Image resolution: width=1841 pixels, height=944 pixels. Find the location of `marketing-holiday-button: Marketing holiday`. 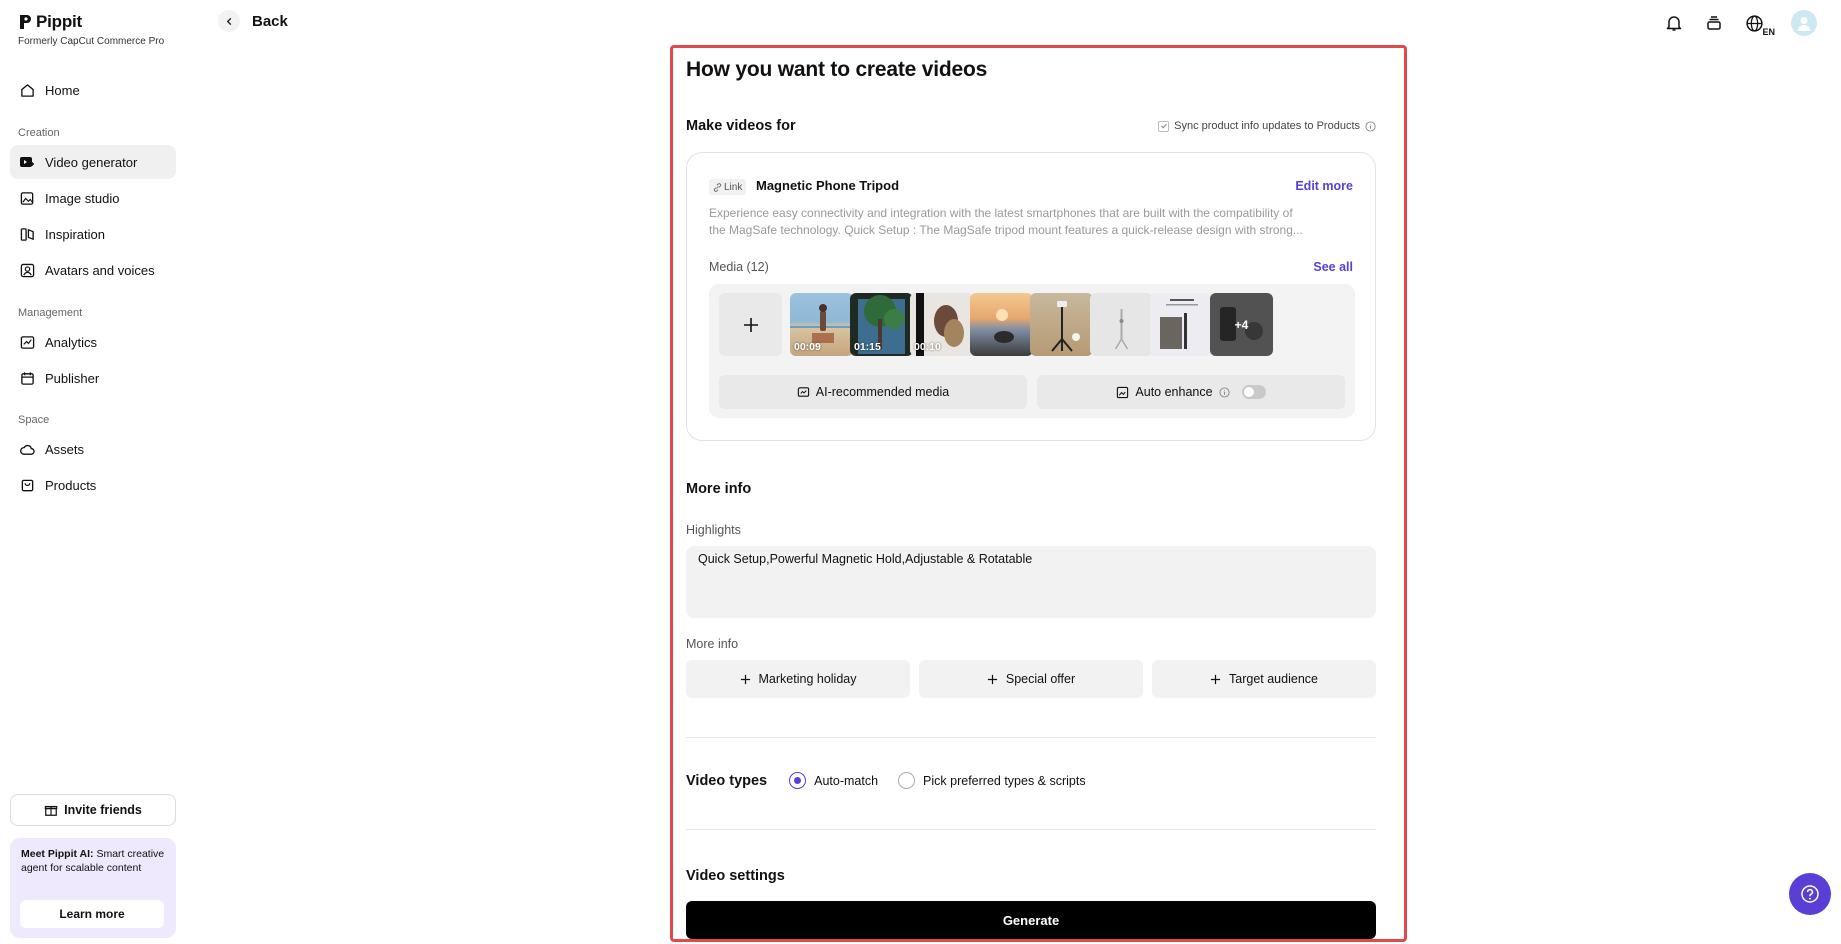

marketing-holiday-button: Marketing holiday is located at coordinates (798, 679).